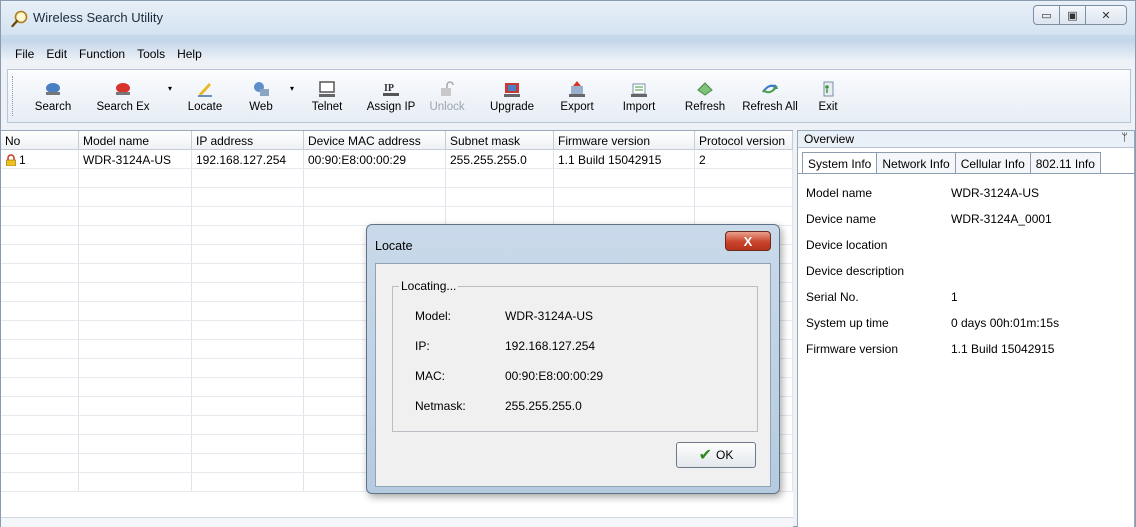 This screenshot has height=527, width=1136. What do you see at coordinates (11, 160) in the screenshot?
I see `lock-icon` at bounding box center [11, 160].